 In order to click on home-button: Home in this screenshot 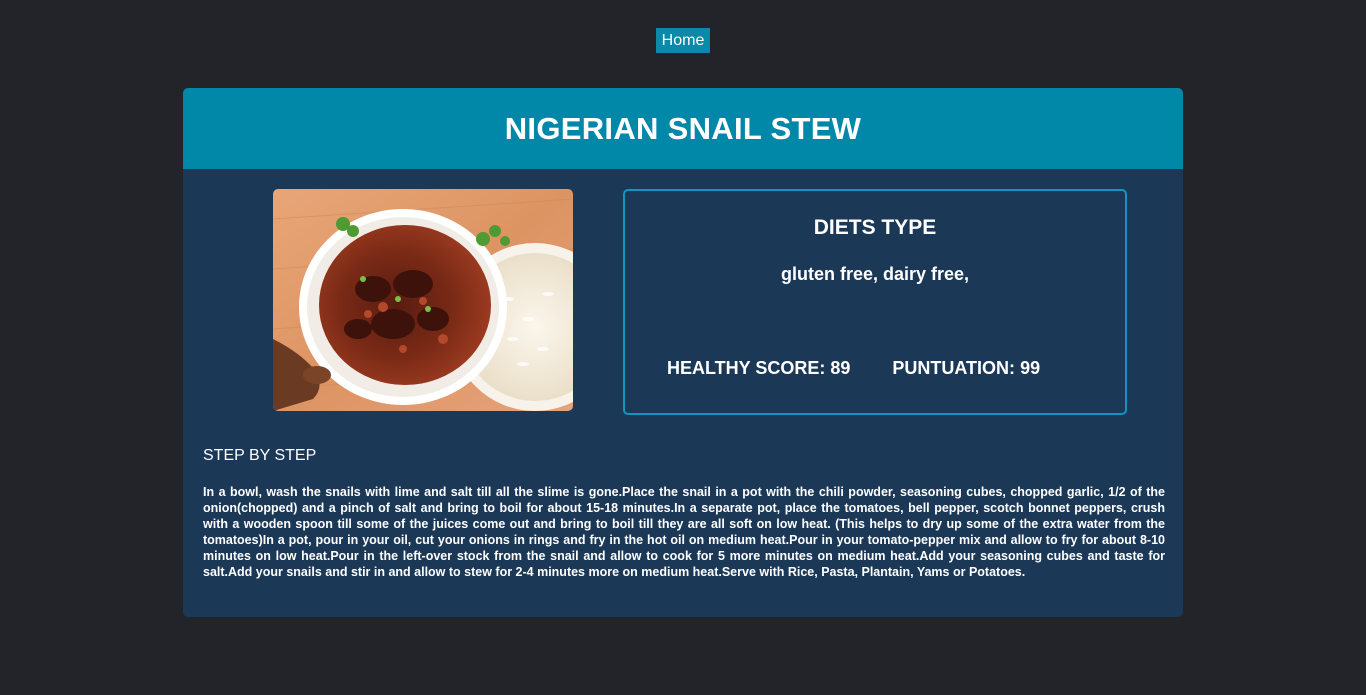, I will do `click(683, 40)`.